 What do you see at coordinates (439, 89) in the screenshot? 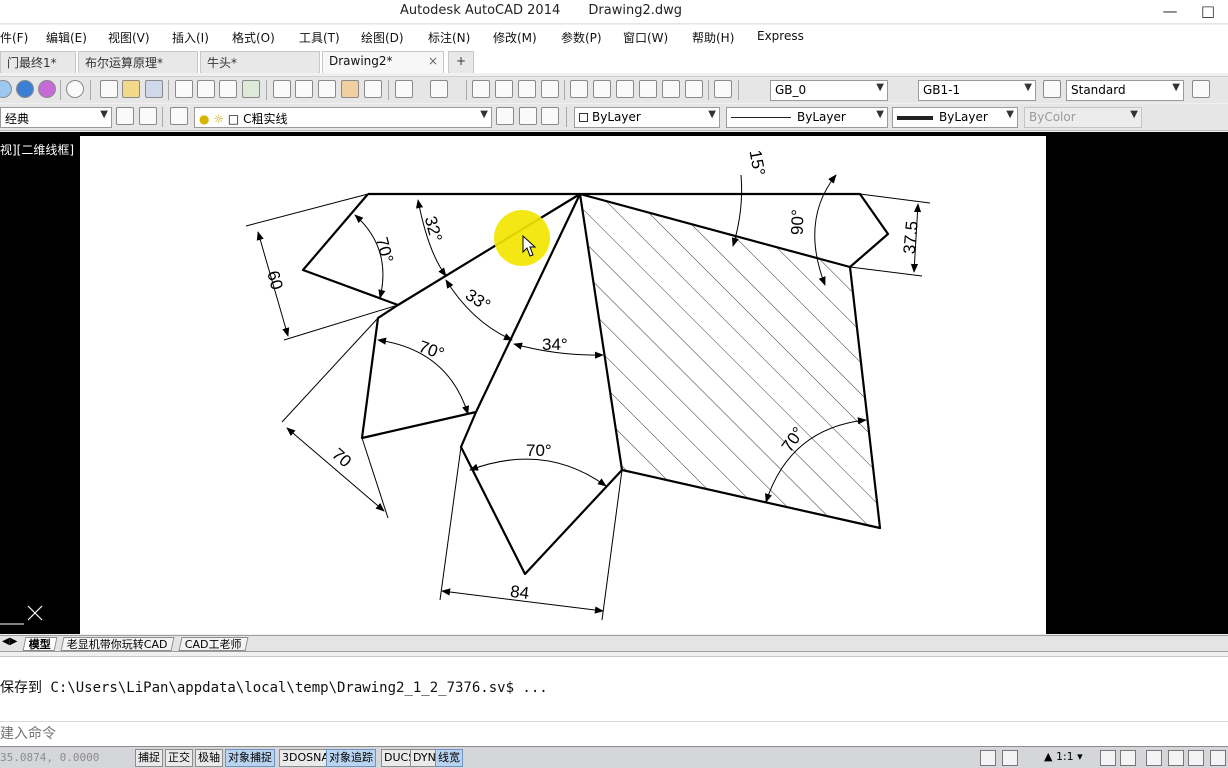
I see `redo-icon` at bounding box center [439, 89].